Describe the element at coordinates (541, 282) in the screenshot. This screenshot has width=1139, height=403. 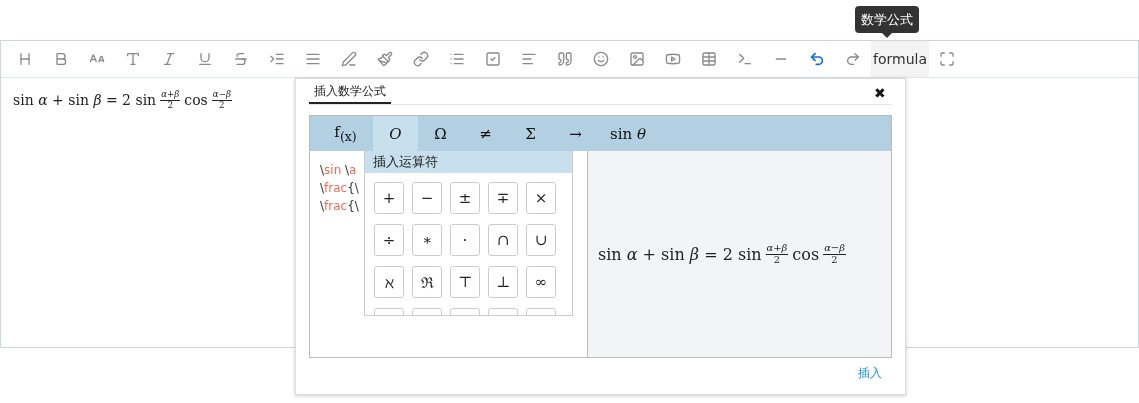
I see `symbol-button: ∞` at that location.